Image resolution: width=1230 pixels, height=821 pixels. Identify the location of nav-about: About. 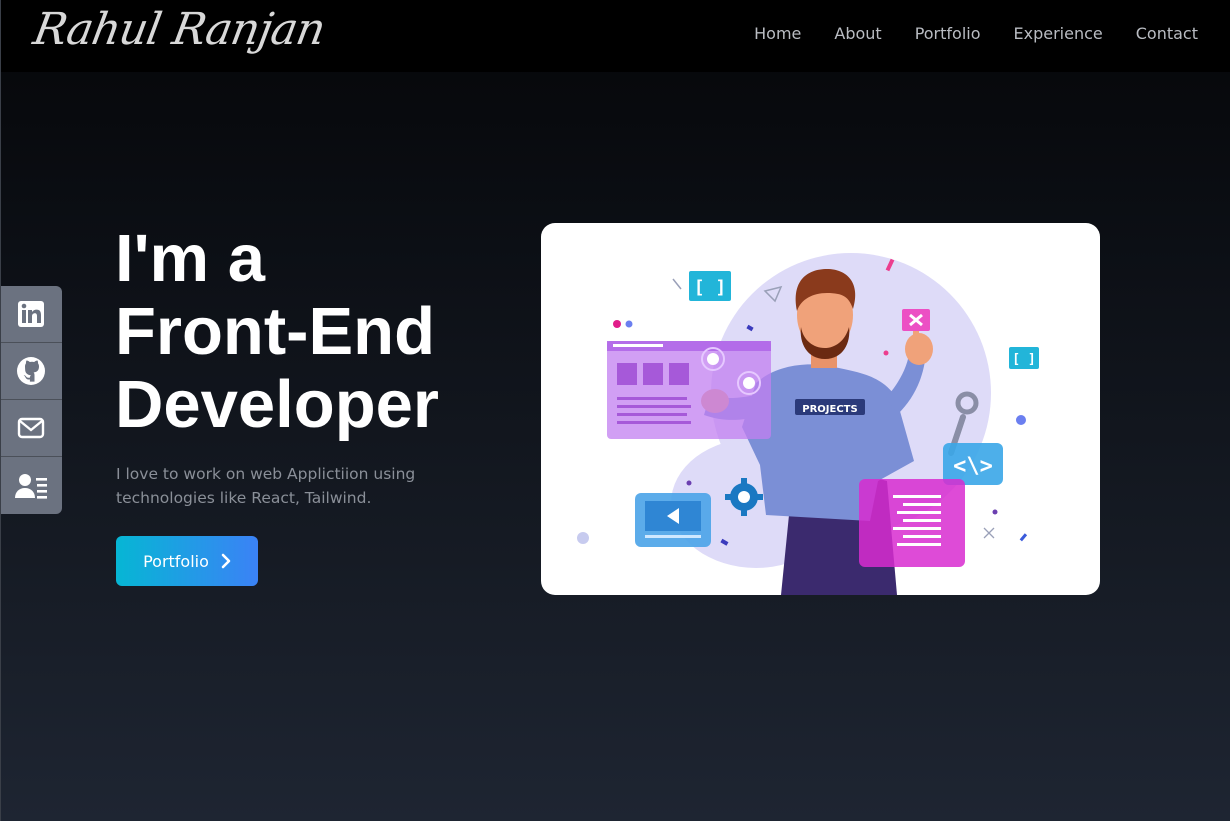
(857, 33).